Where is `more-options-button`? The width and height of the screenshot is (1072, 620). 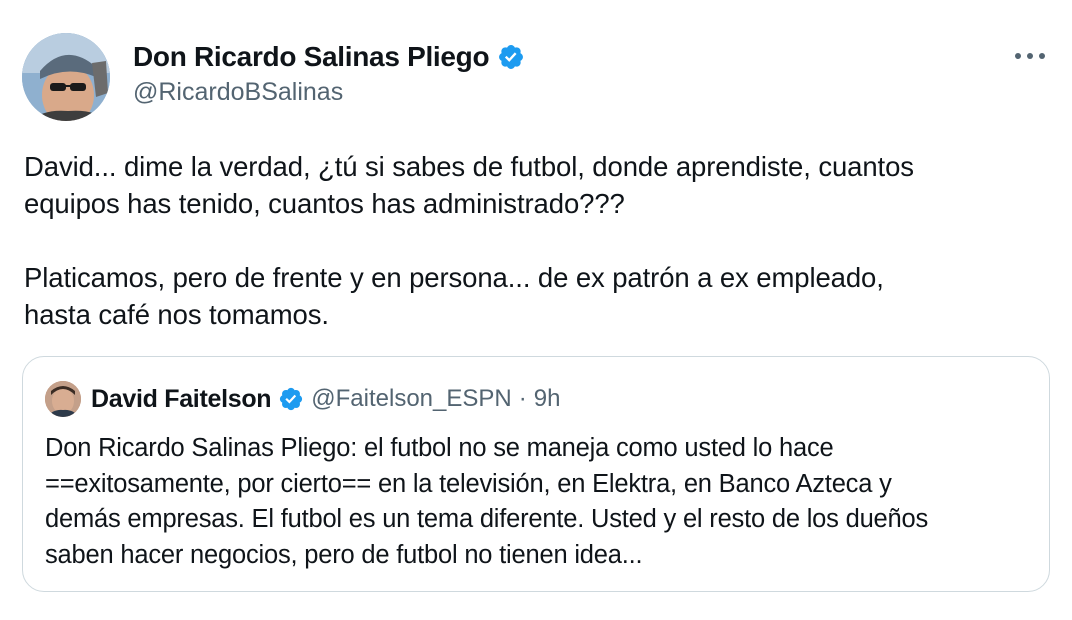
more-options-button is located at coordinates (1030, 56).